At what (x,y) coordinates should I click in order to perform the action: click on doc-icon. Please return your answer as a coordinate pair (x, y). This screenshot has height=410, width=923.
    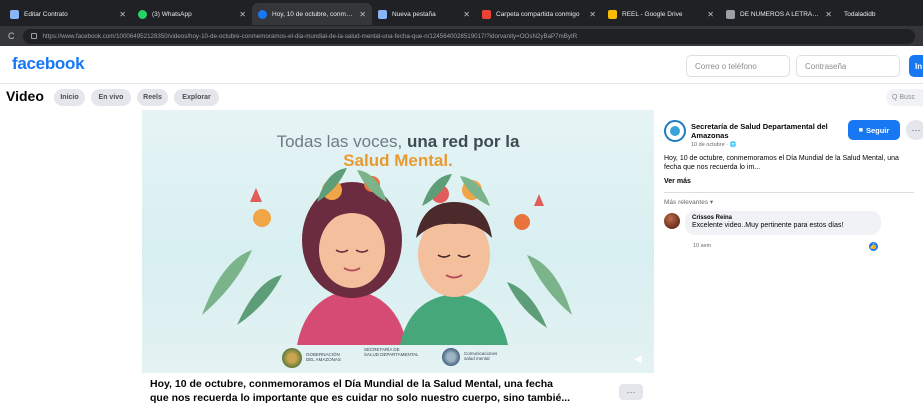
    Looking at the image, I should click on (730, 14).